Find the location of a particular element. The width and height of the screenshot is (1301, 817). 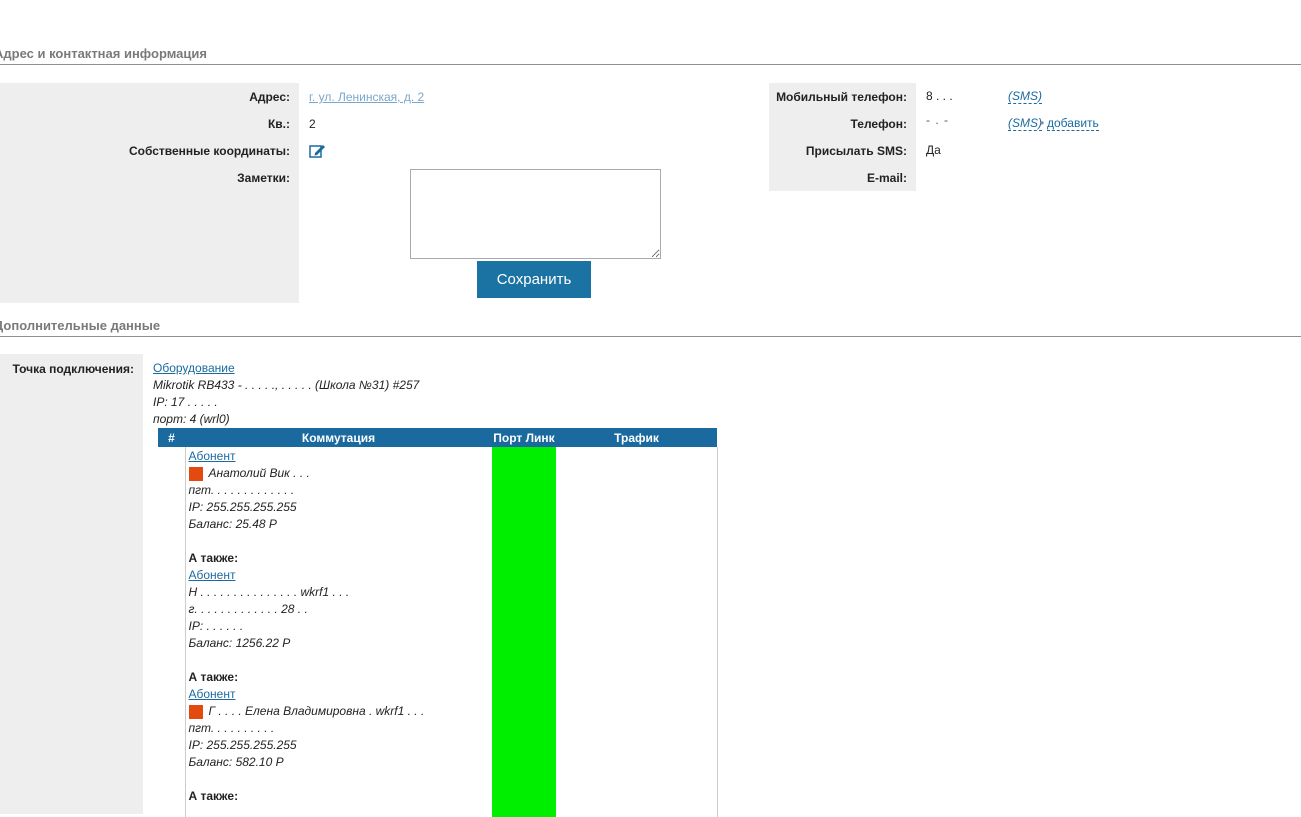

connection-label-panel is located at coordinates (71, 584).